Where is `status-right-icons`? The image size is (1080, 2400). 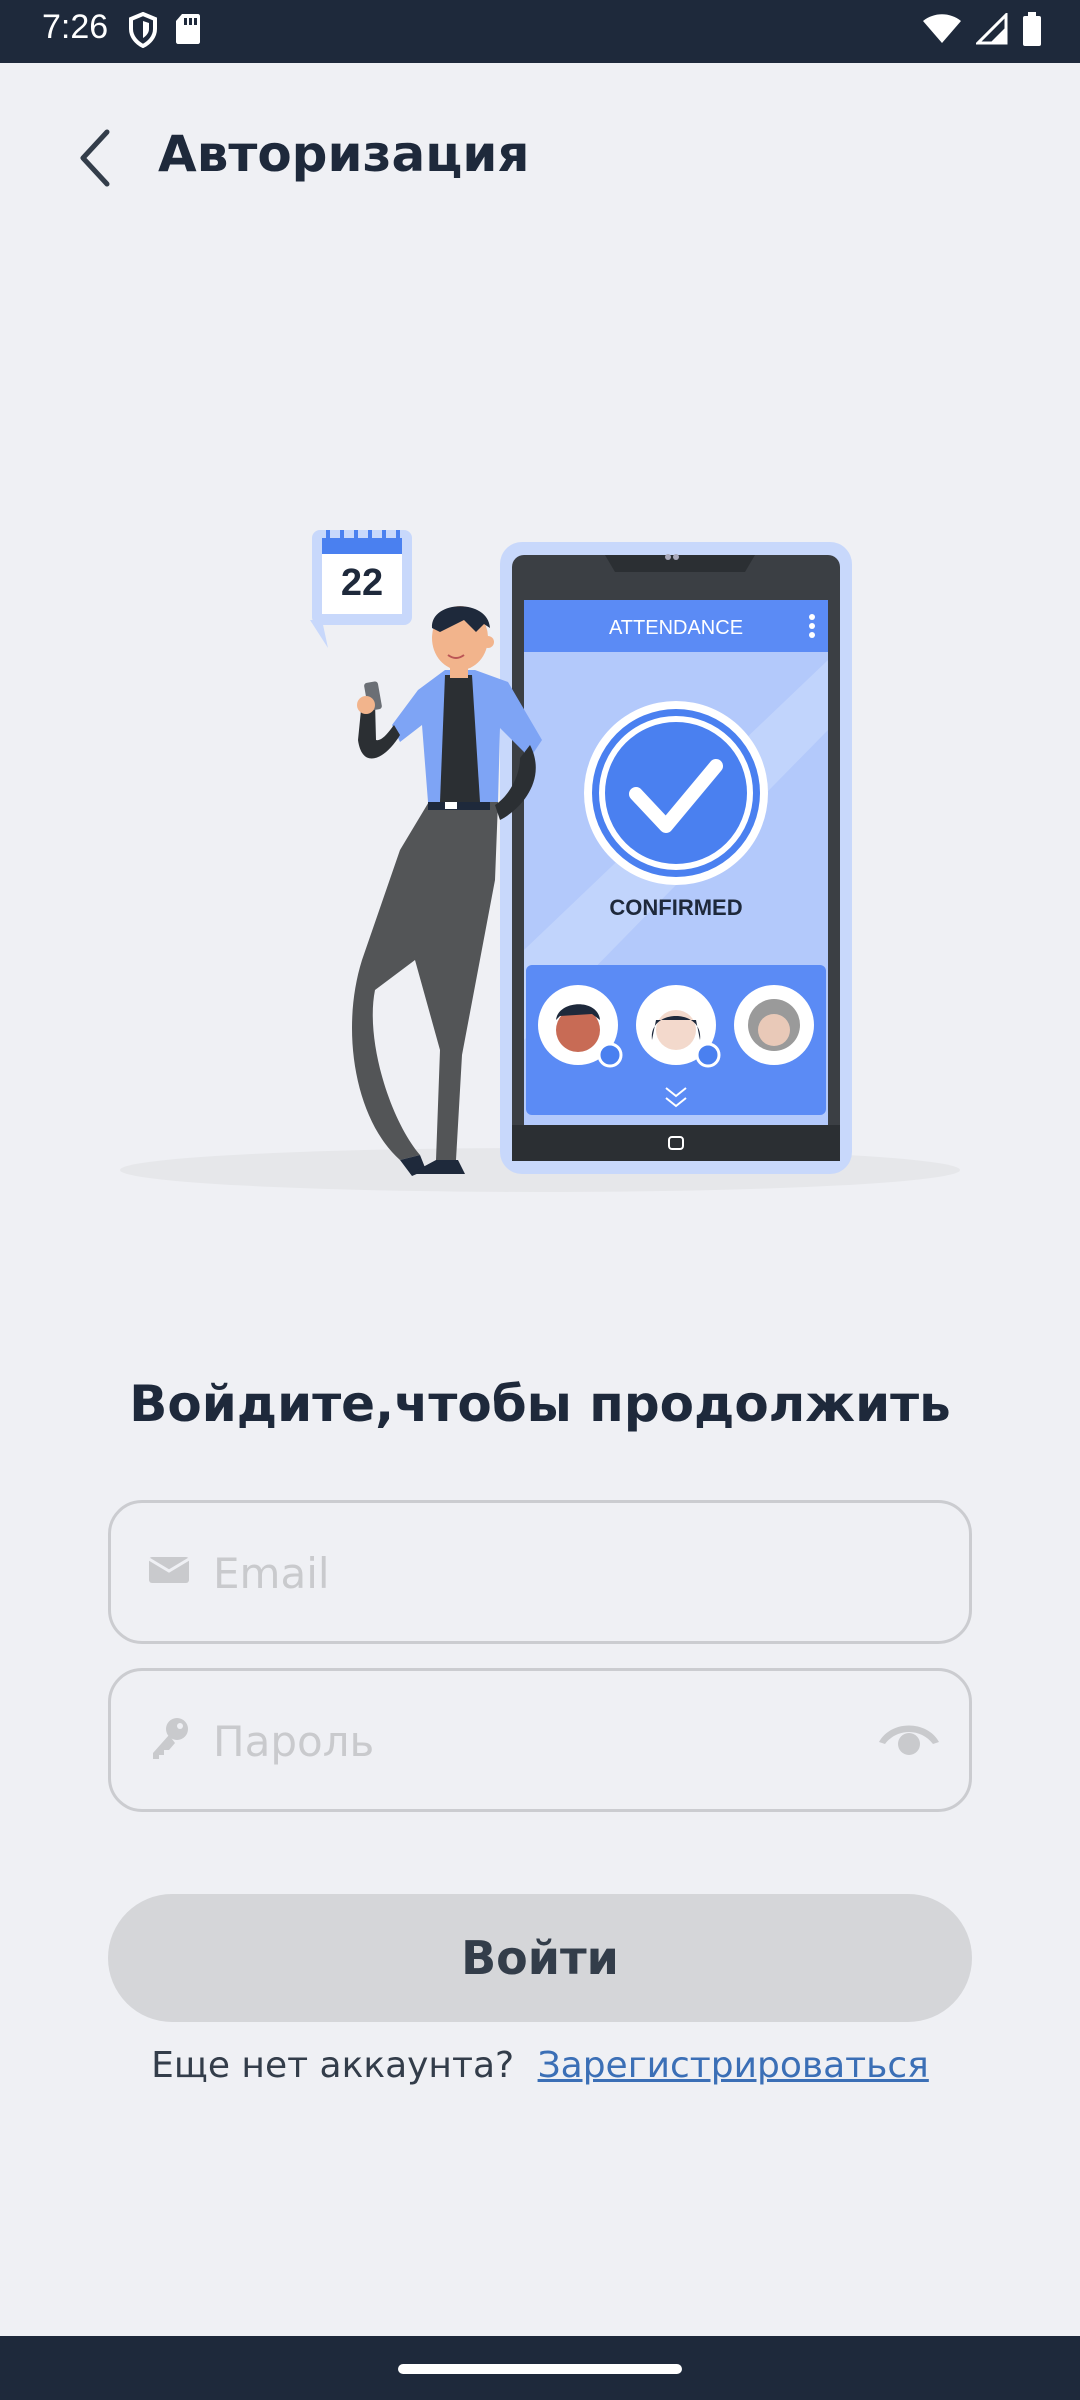
status-right-icons is located at coordinates (982, 30).